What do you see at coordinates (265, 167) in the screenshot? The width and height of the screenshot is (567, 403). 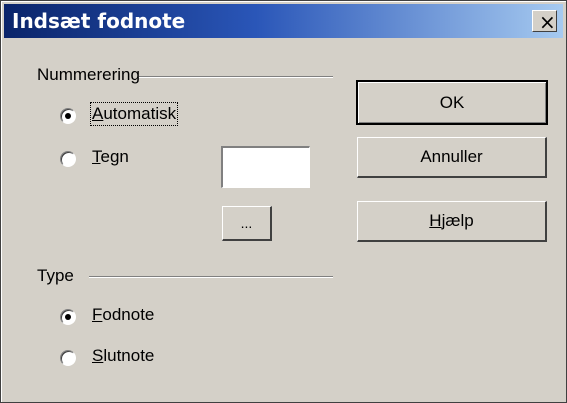 I see `character-input` at bounding box center [265, 167].